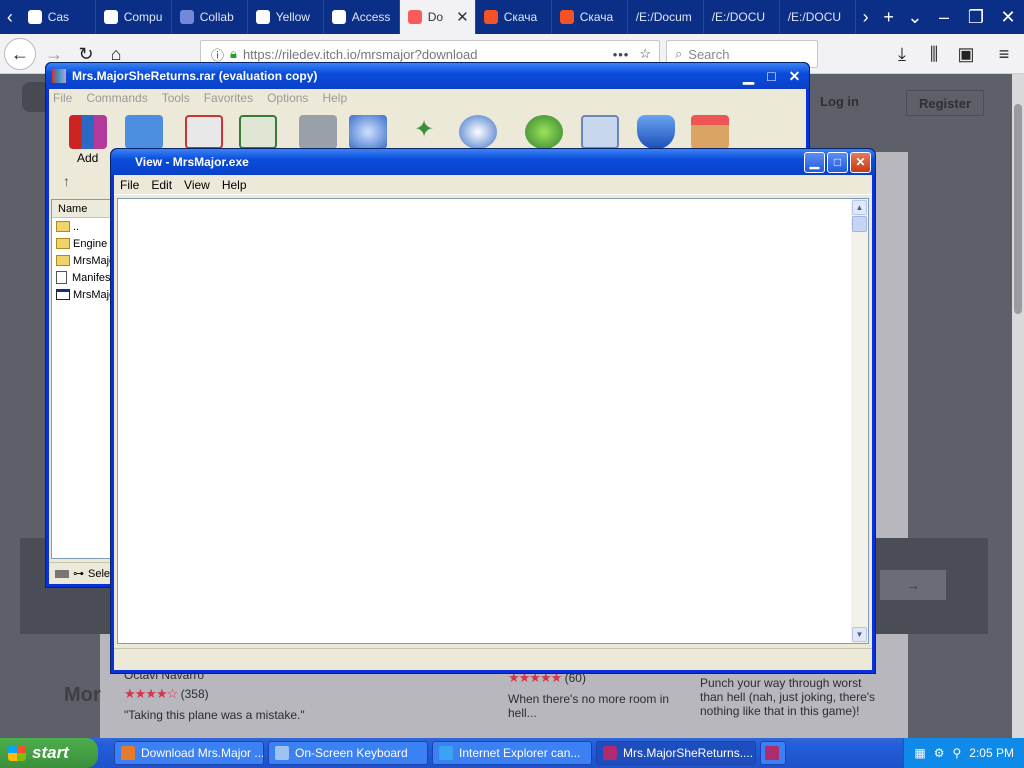  What do you see at coordinates (87, 158) in the screenshot?
I see `add-button-label: Add` at bounding box center [87, 158].